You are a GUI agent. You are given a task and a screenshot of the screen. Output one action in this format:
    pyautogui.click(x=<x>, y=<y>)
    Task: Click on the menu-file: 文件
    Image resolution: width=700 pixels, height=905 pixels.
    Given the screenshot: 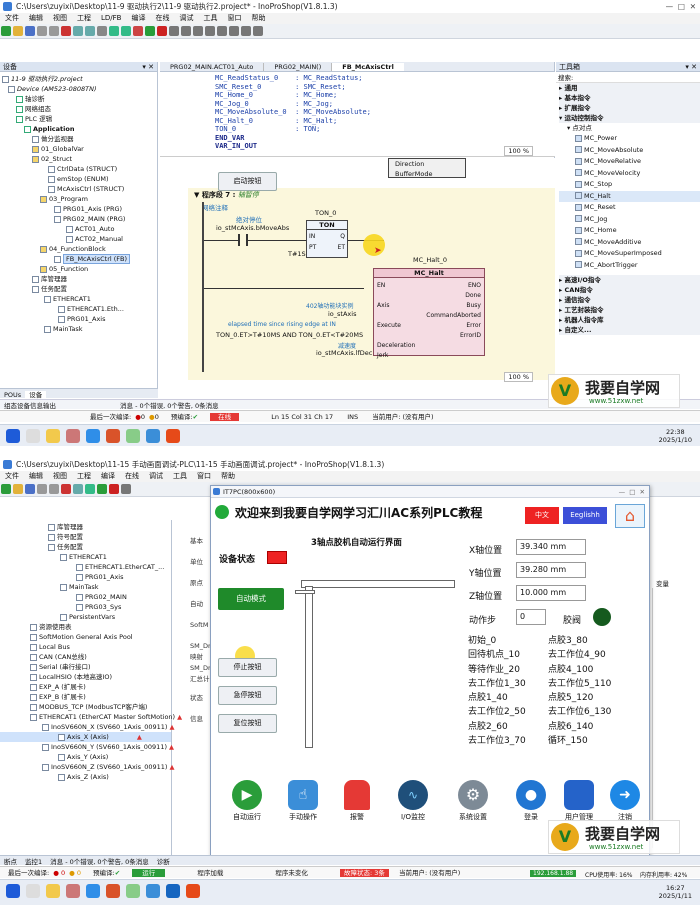 What is the action you would take?
    pyautogui.click(x=12, y=18)
    